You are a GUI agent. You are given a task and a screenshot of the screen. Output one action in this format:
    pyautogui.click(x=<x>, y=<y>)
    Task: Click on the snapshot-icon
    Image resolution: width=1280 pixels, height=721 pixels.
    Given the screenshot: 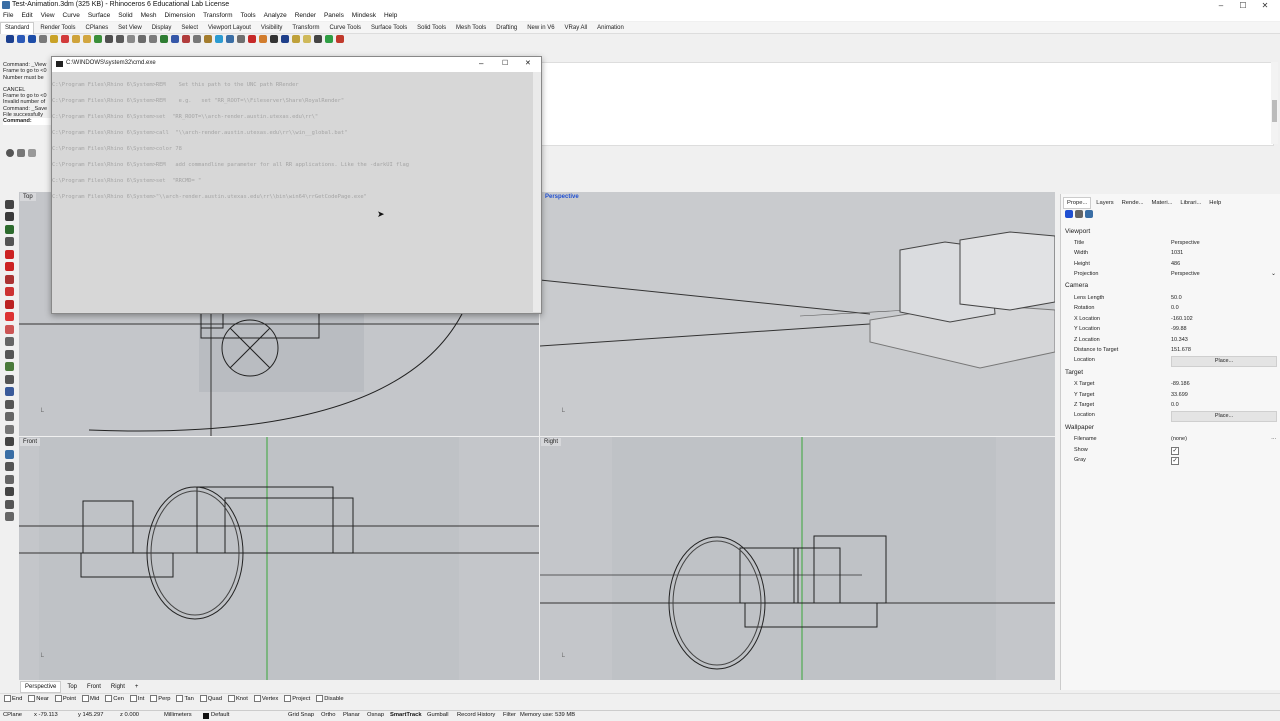 What is the action you would take?
    pyautogui.click(x=9, y=491)
    